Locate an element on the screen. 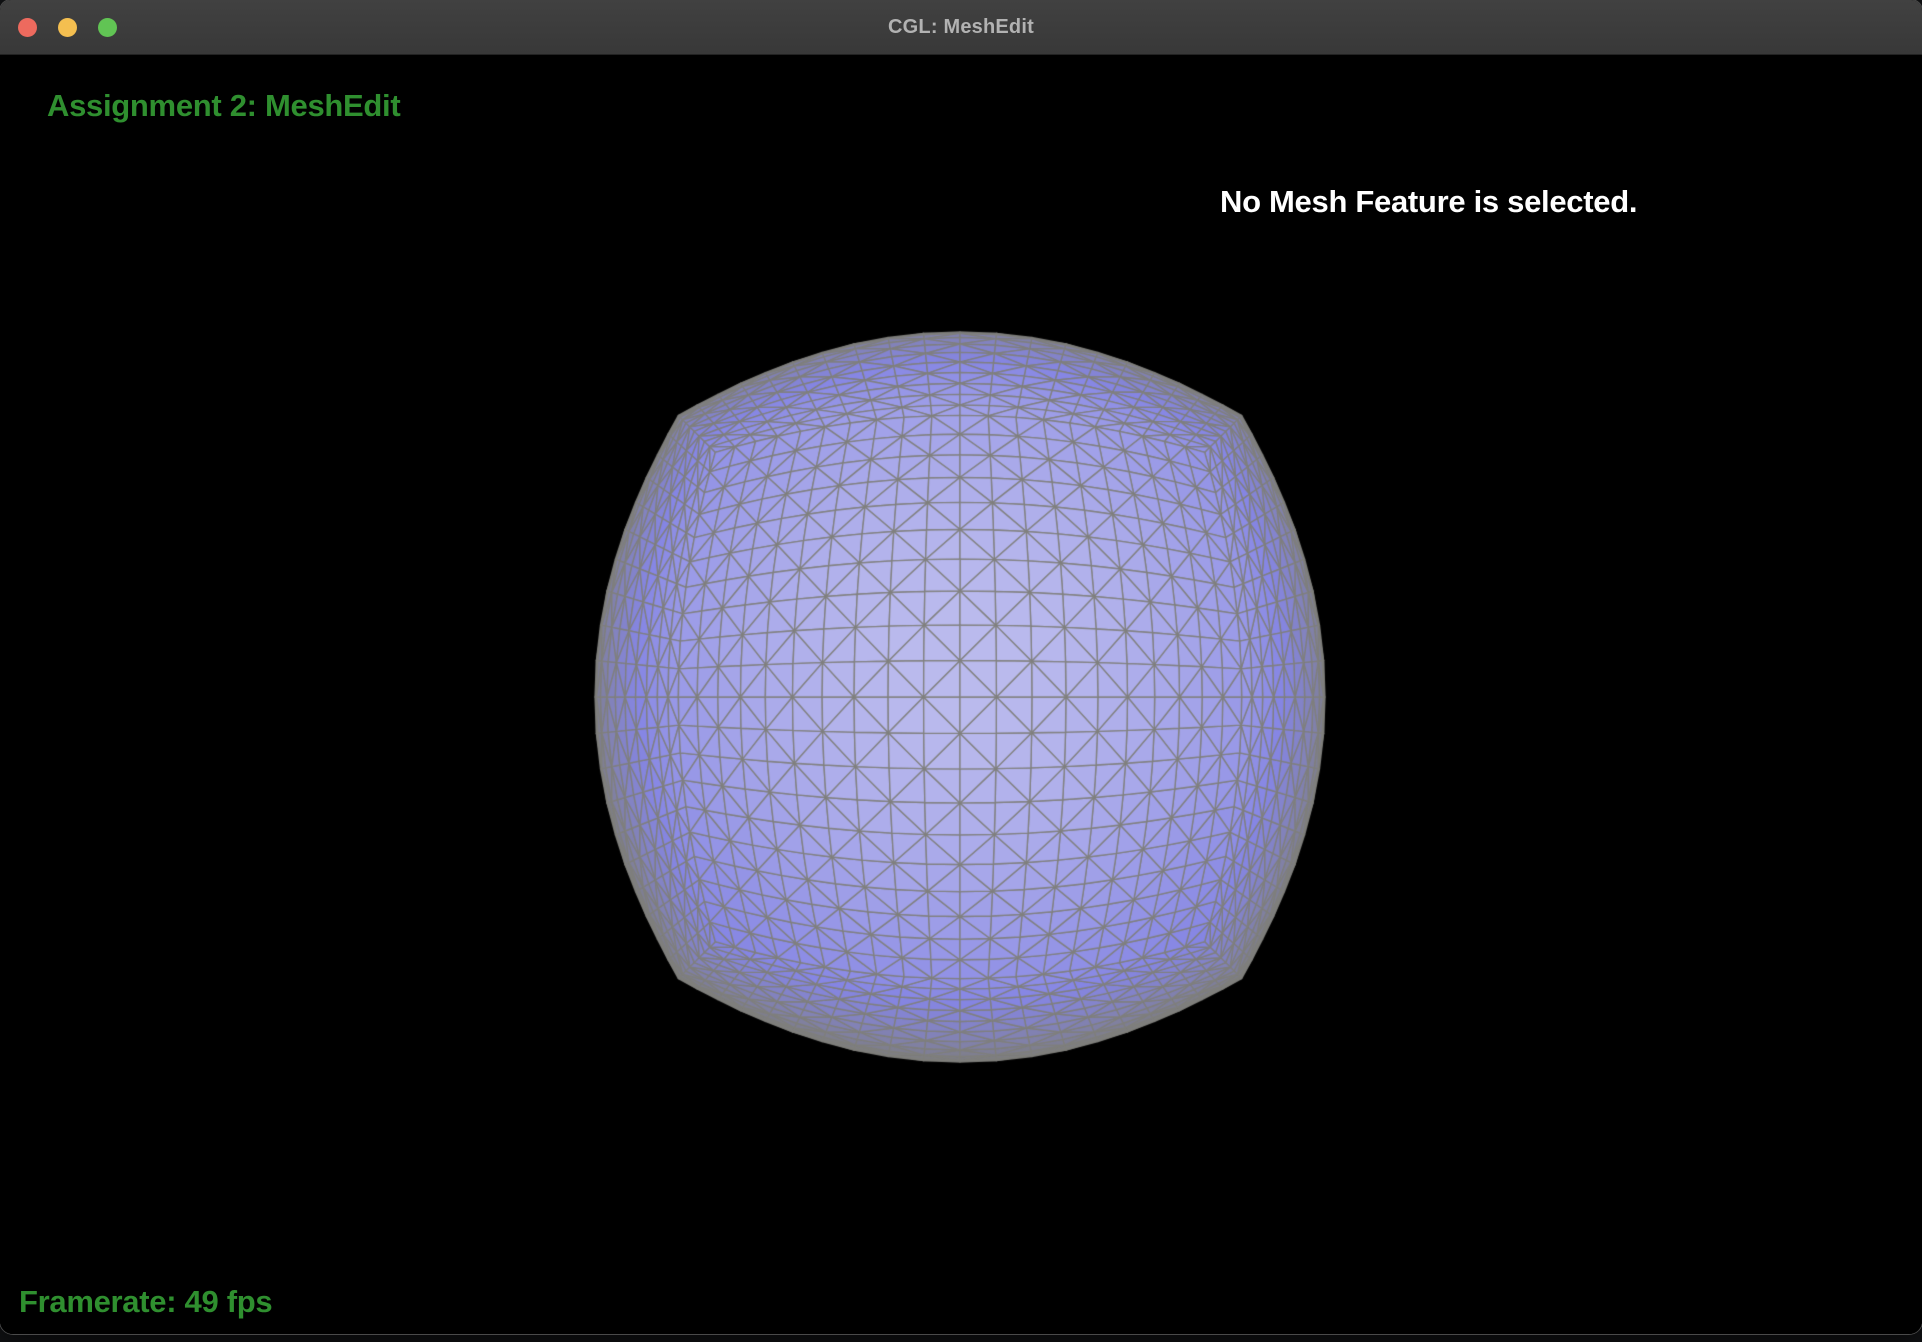  minimize-button is located at coordinates (67, 27).